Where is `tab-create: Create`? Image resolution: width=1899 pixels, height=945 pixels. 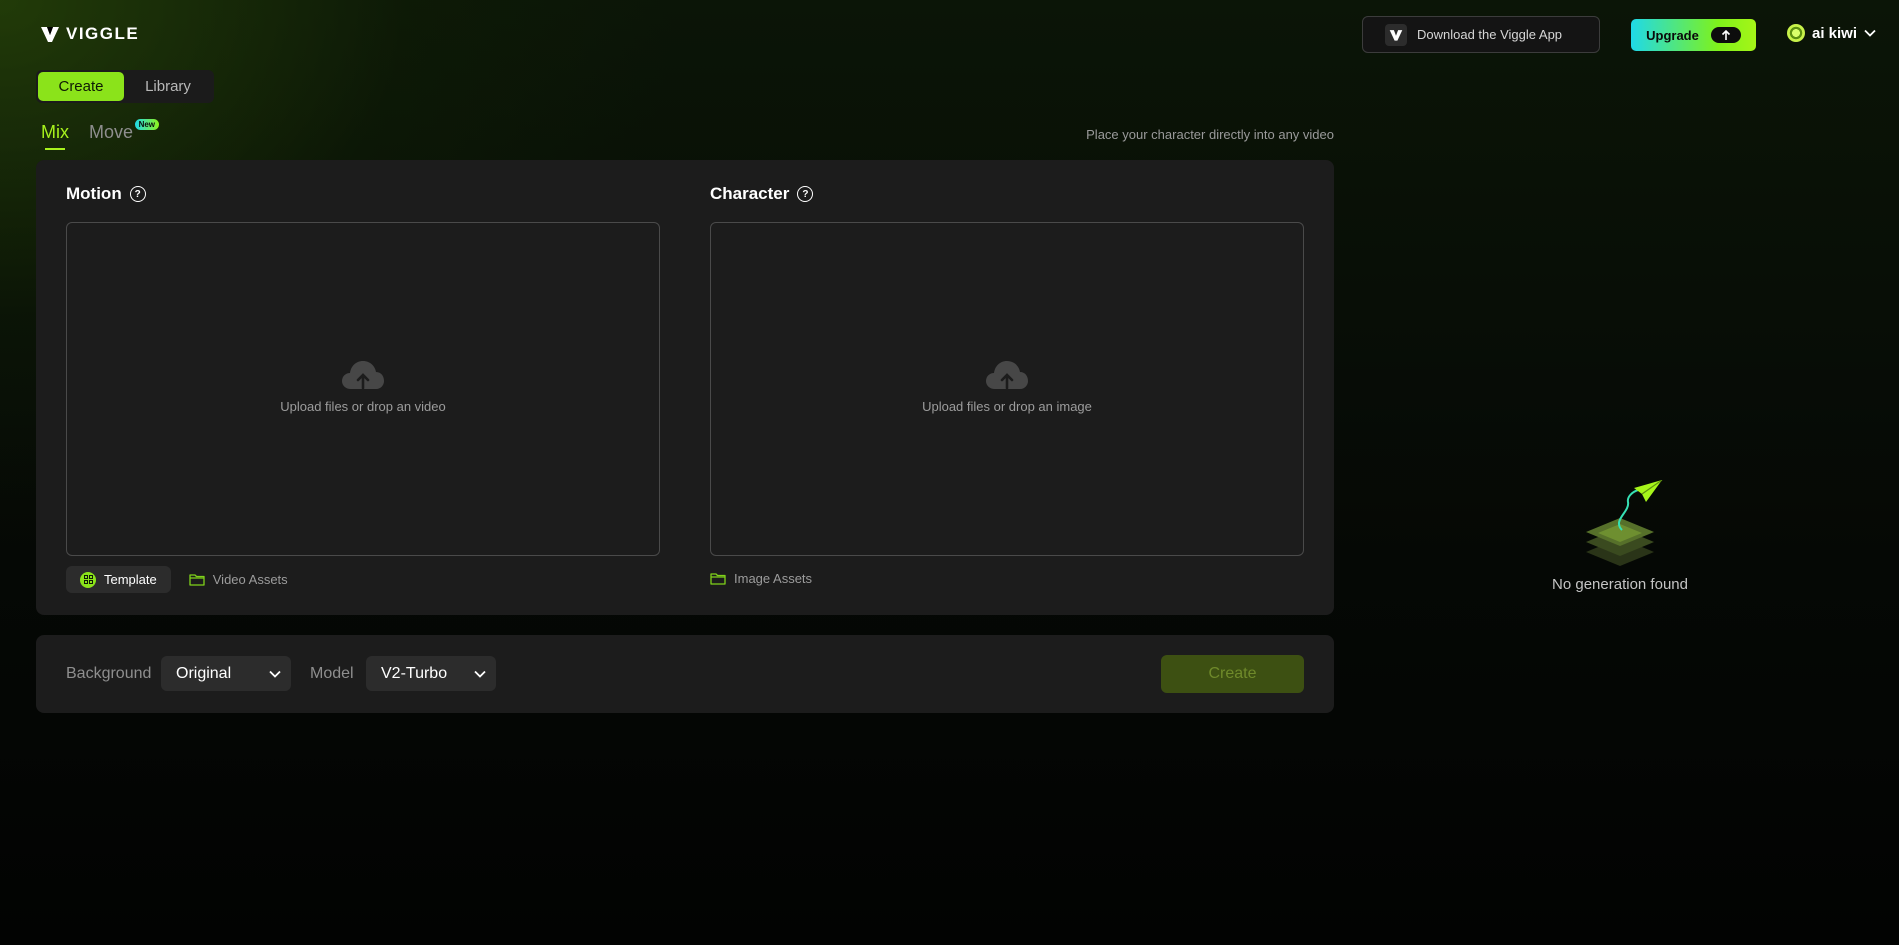
tab-create: Create is located at coordinates (81, 86).